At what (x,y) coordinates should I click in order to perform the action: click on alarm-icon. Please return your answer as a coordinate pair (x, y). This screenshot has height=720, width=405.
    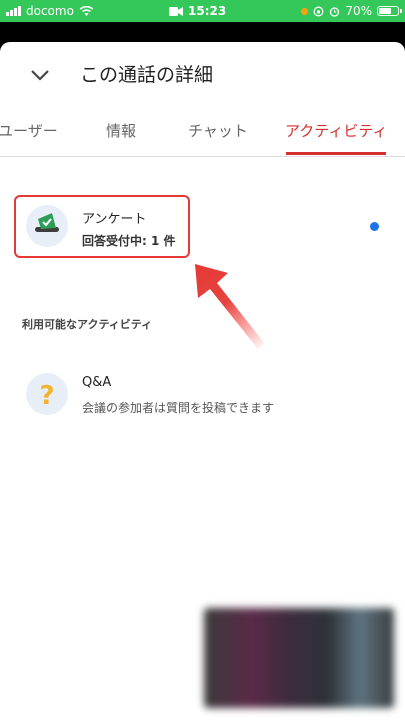
    Looking at the image, I should click on (335, 11).